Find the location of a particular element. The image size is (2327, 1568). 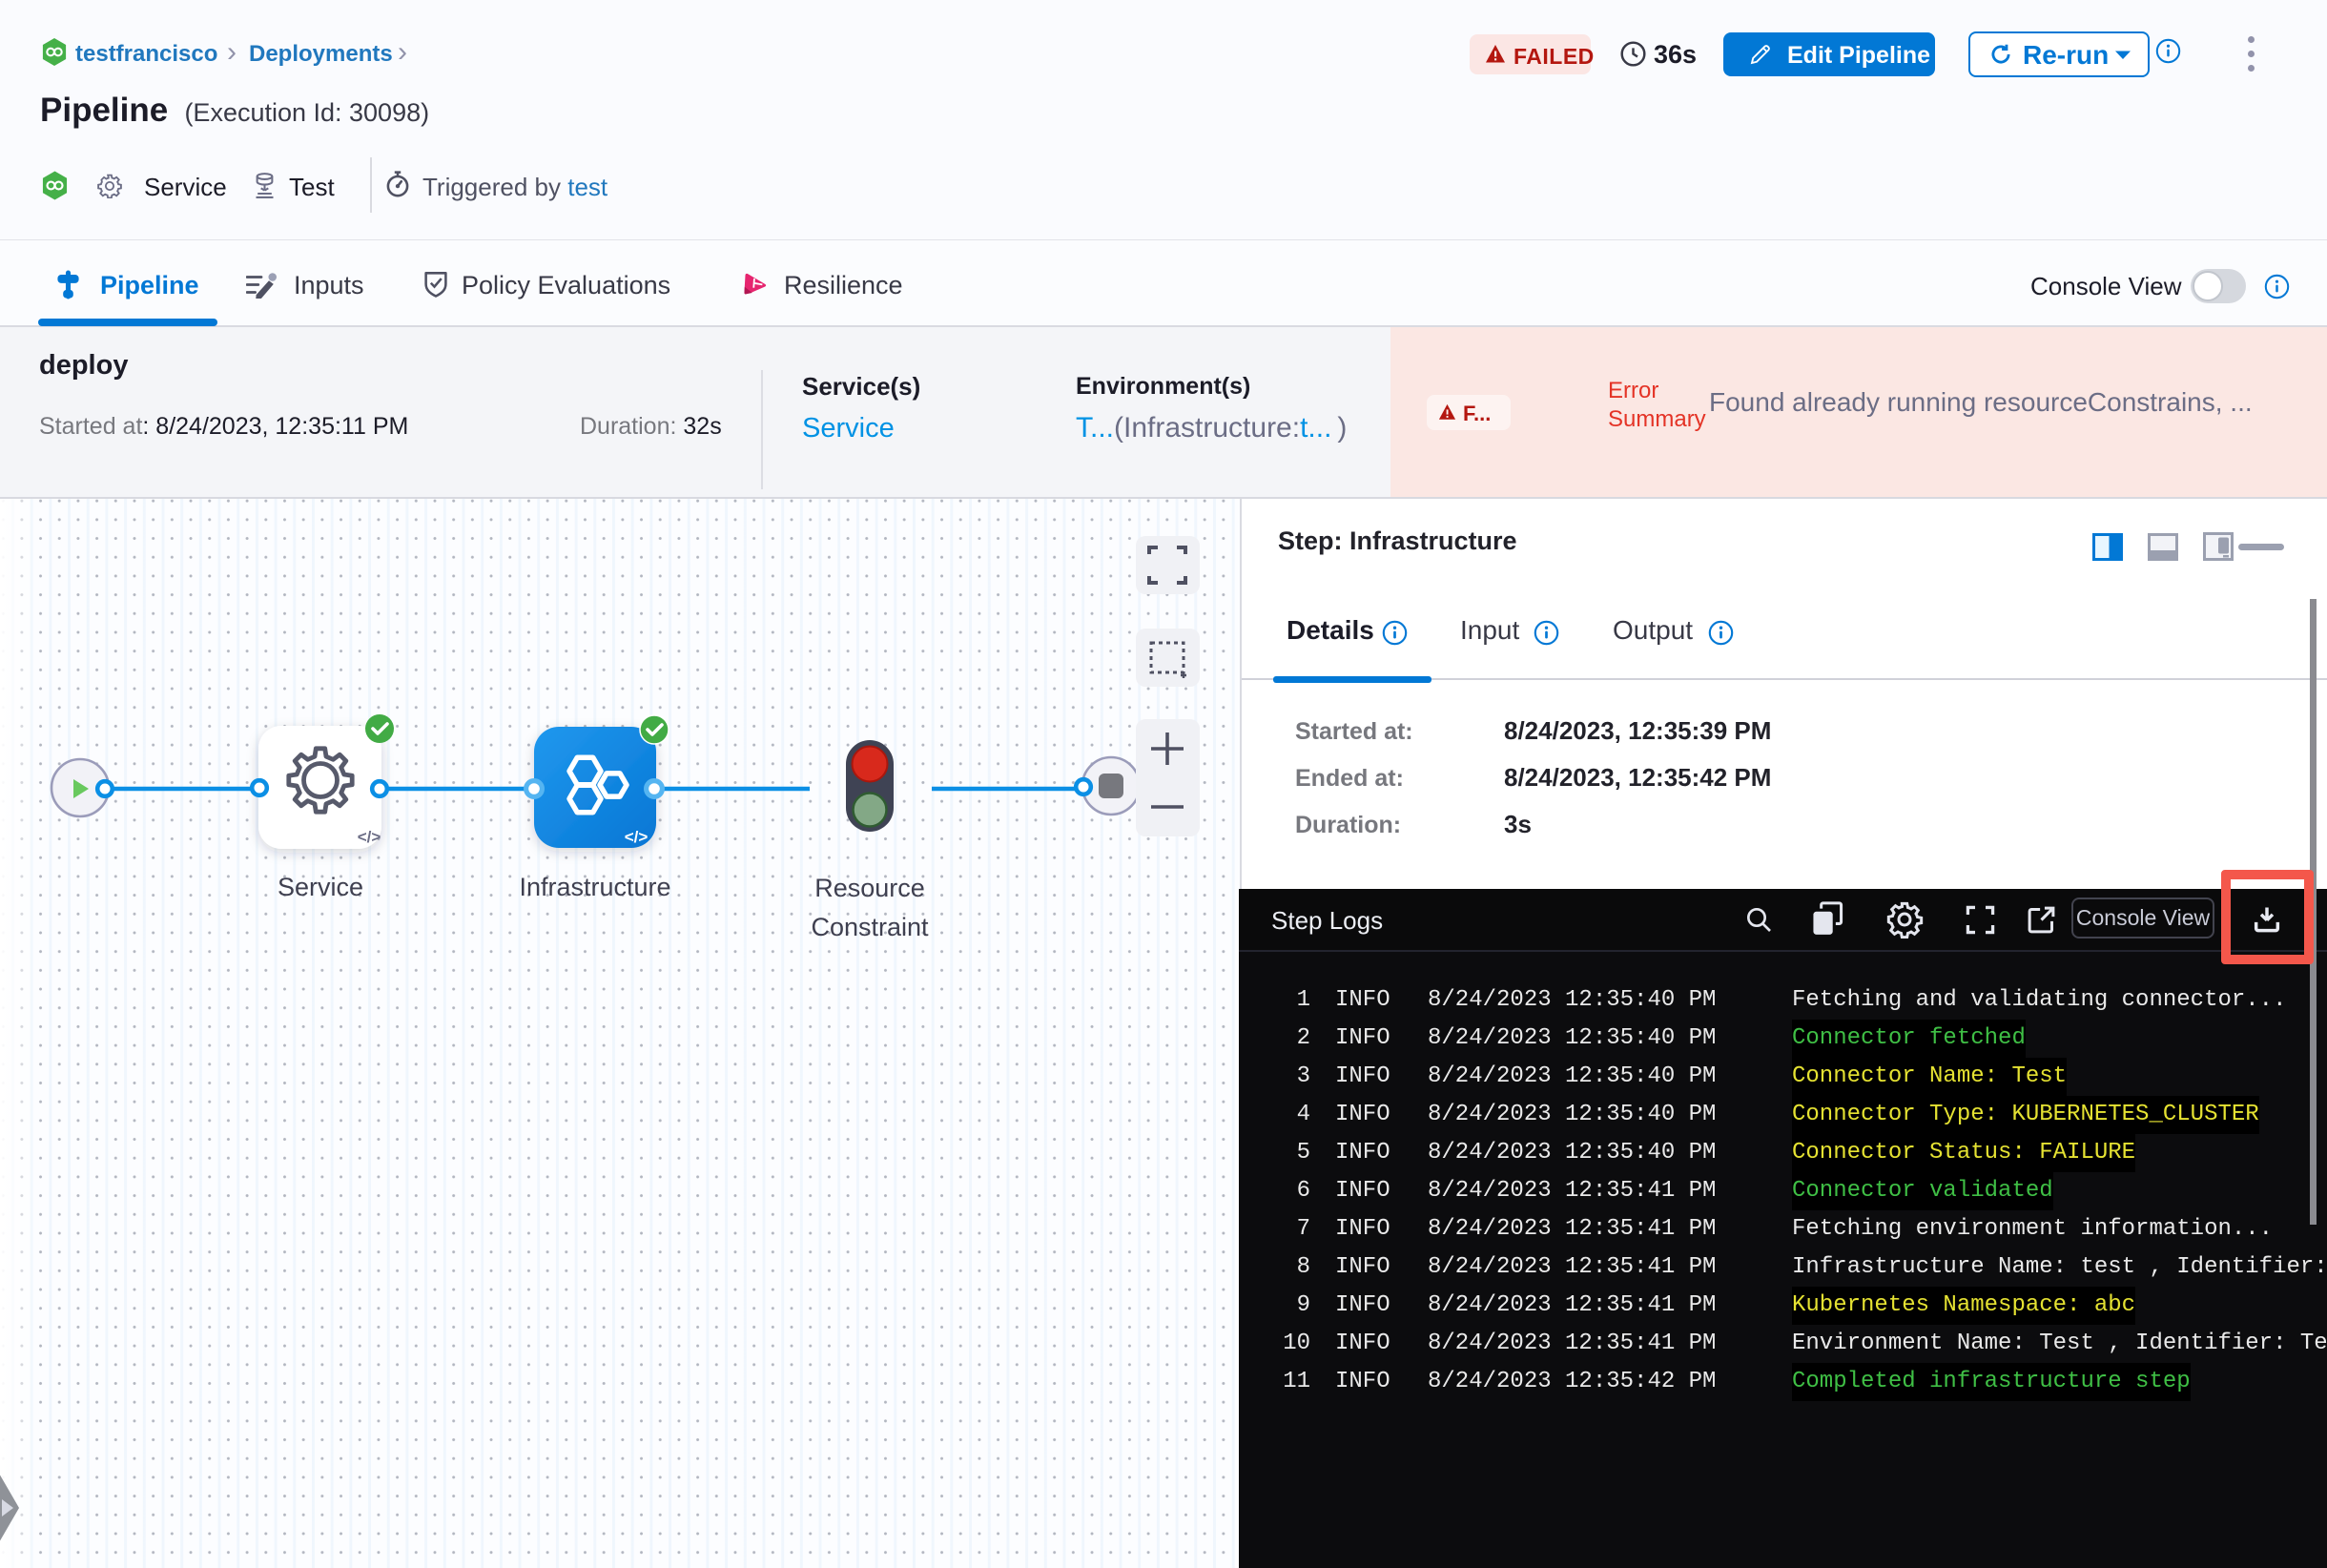

svg-text: Resource is located at coordinates (869, 888).